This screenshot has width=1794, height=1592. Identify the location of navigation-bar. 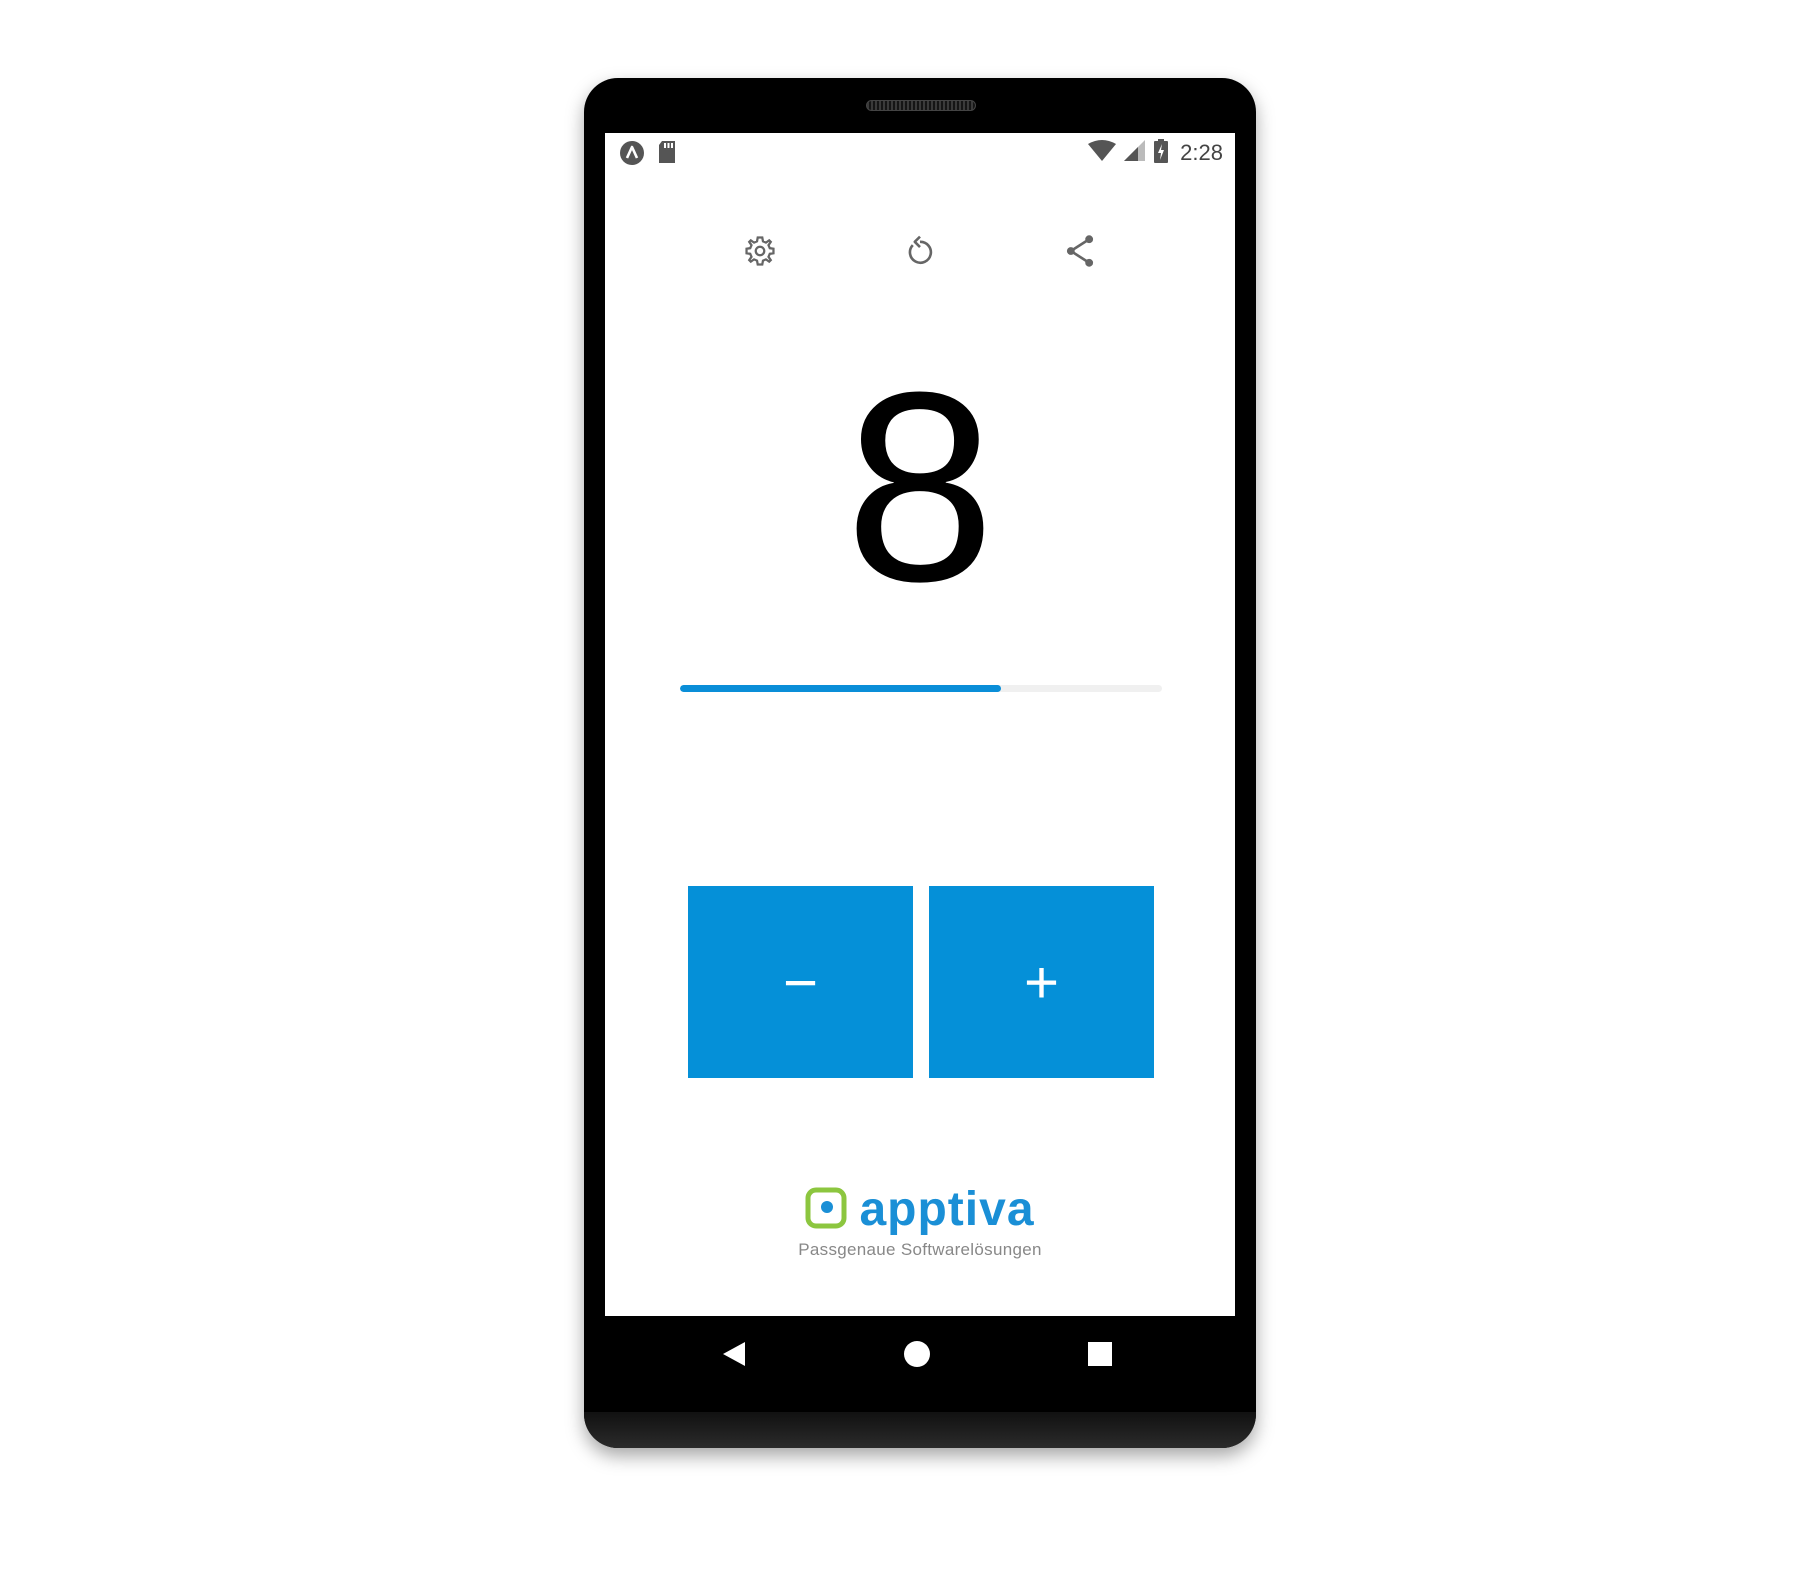
(920, 1353).